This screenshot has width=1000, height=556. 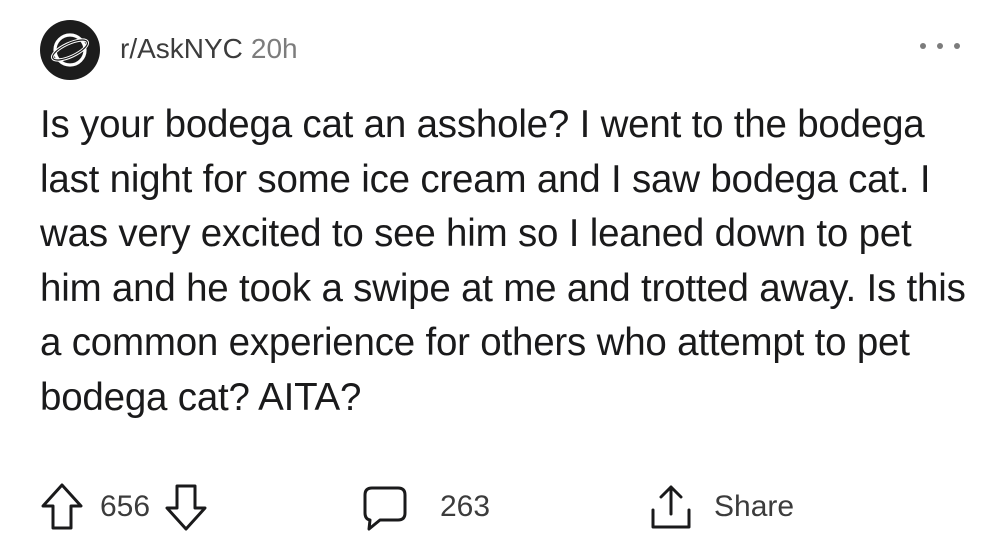 I want to click on downvote-arrow-icon, so click(x=186, y=507).